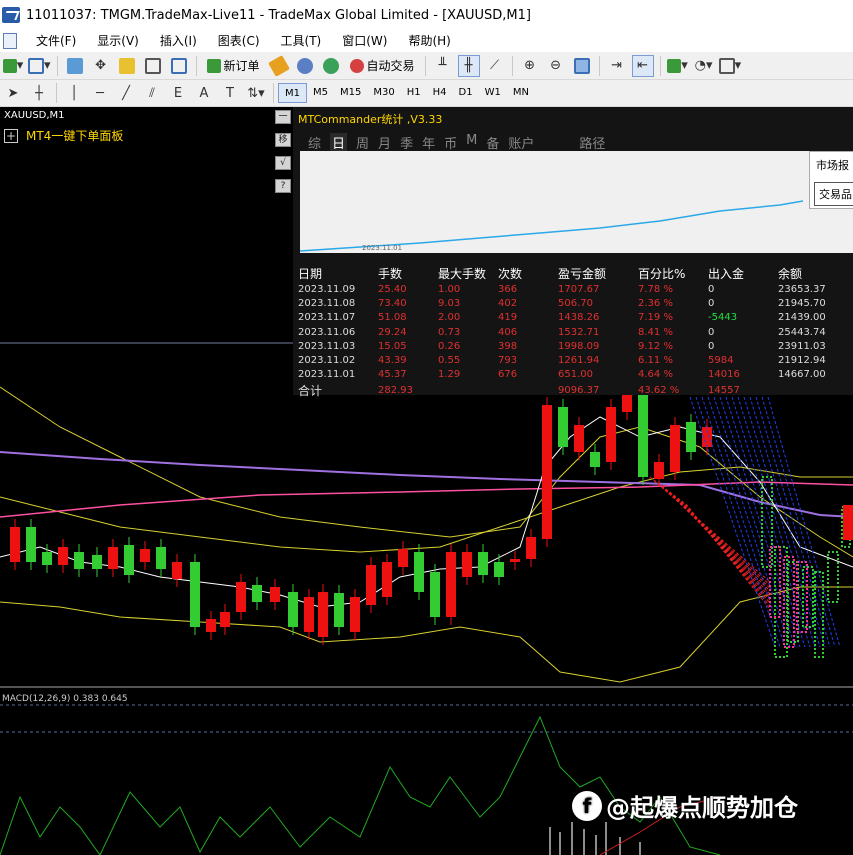 This screenshot has width=853, height=855. I want to click on one-click-panel-toggle: + MT4一键下单面板, so click(63, 135).